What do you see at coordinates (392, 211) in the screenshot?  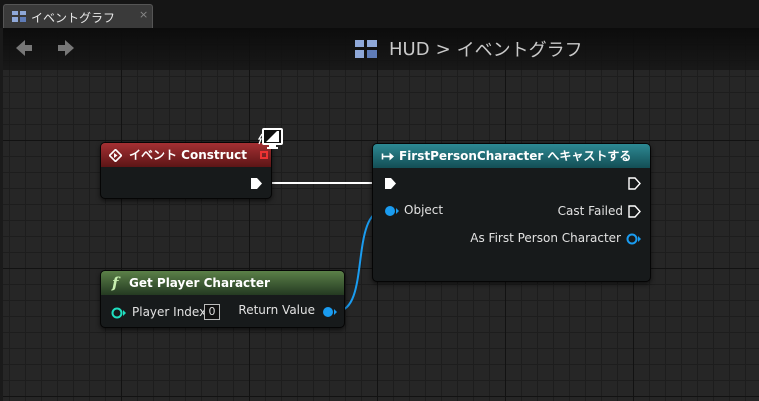 I see `object-input-pin` at bounding box center [392, 211].